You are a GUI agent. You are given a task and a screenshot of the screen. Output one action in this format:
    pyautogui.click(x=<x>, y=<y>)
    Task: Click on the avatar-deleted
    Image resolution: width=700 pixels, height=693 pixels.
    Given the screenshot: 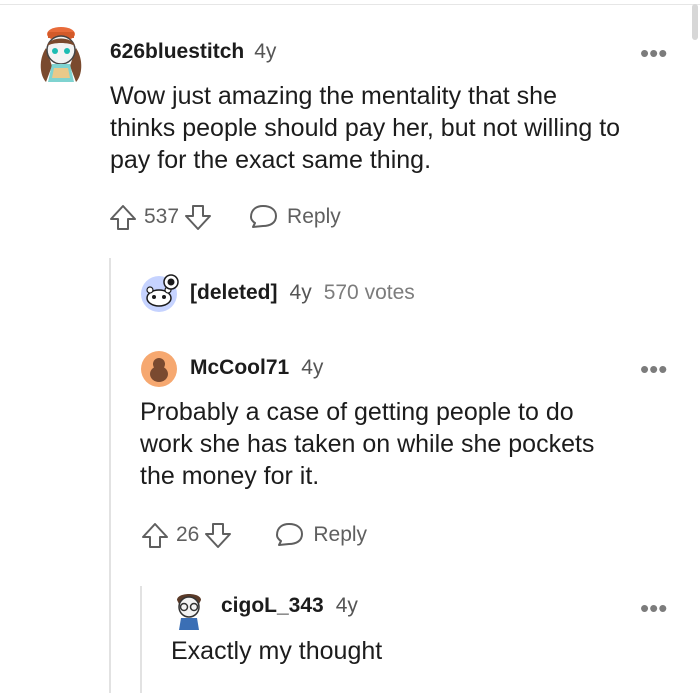 What is the action you would take?
    pyautogui.click(x=160, y=293)
    